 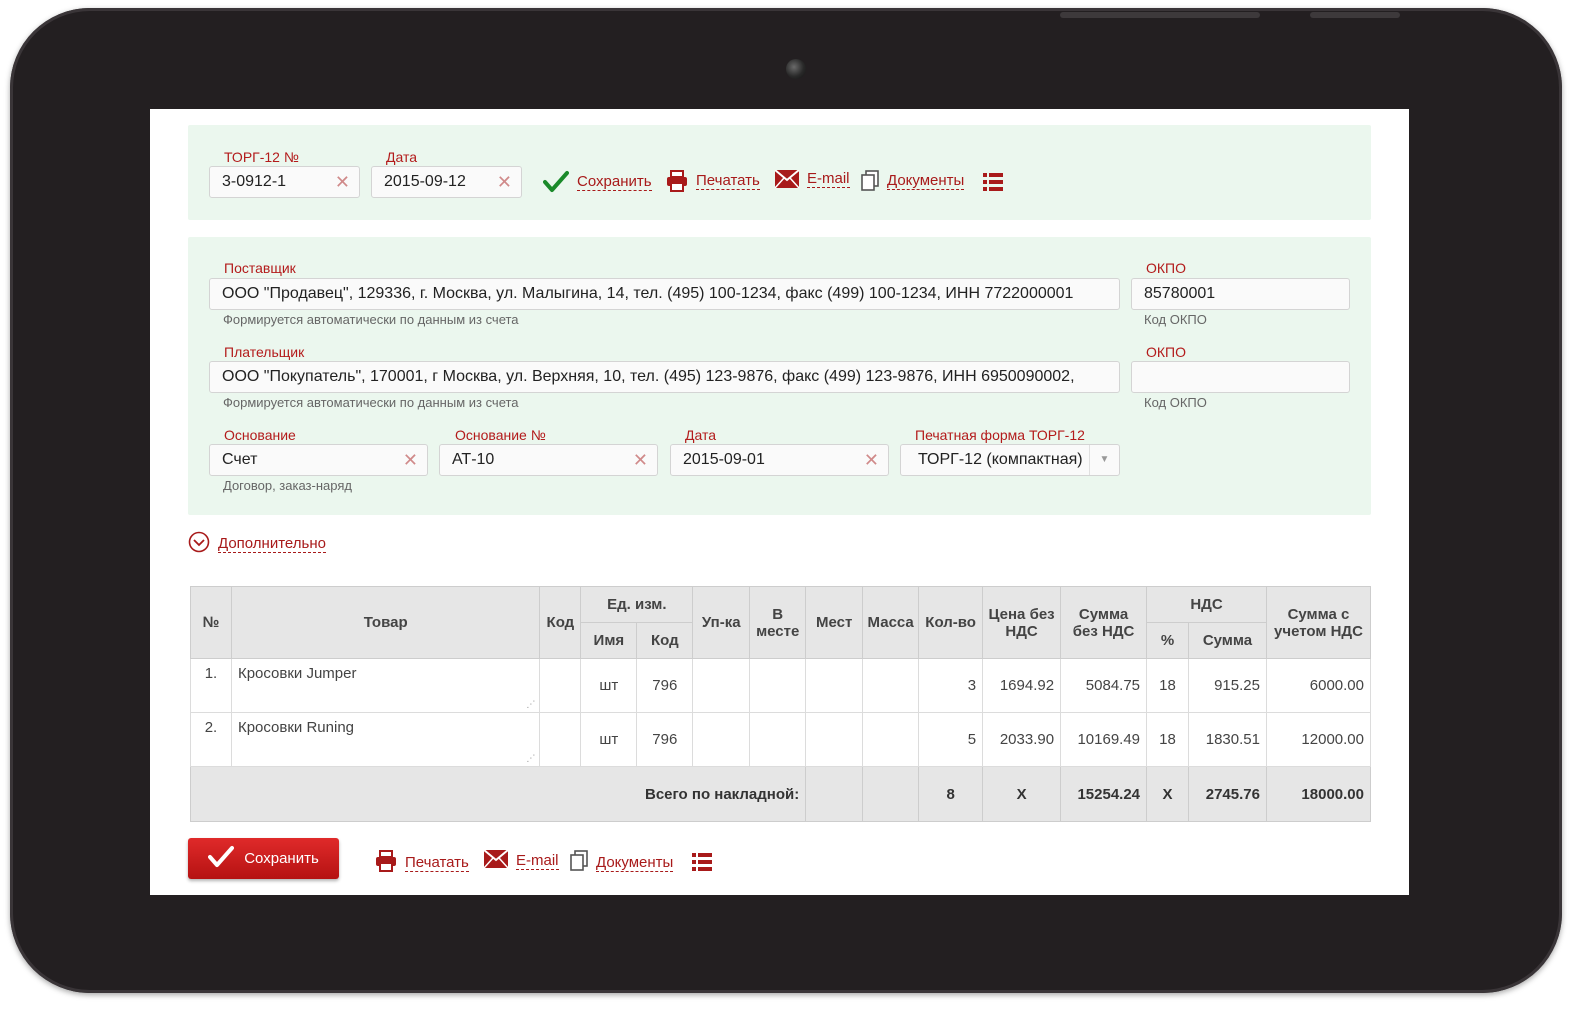 I want to click on footer-list-menu-button, so click(x=706, y=864).